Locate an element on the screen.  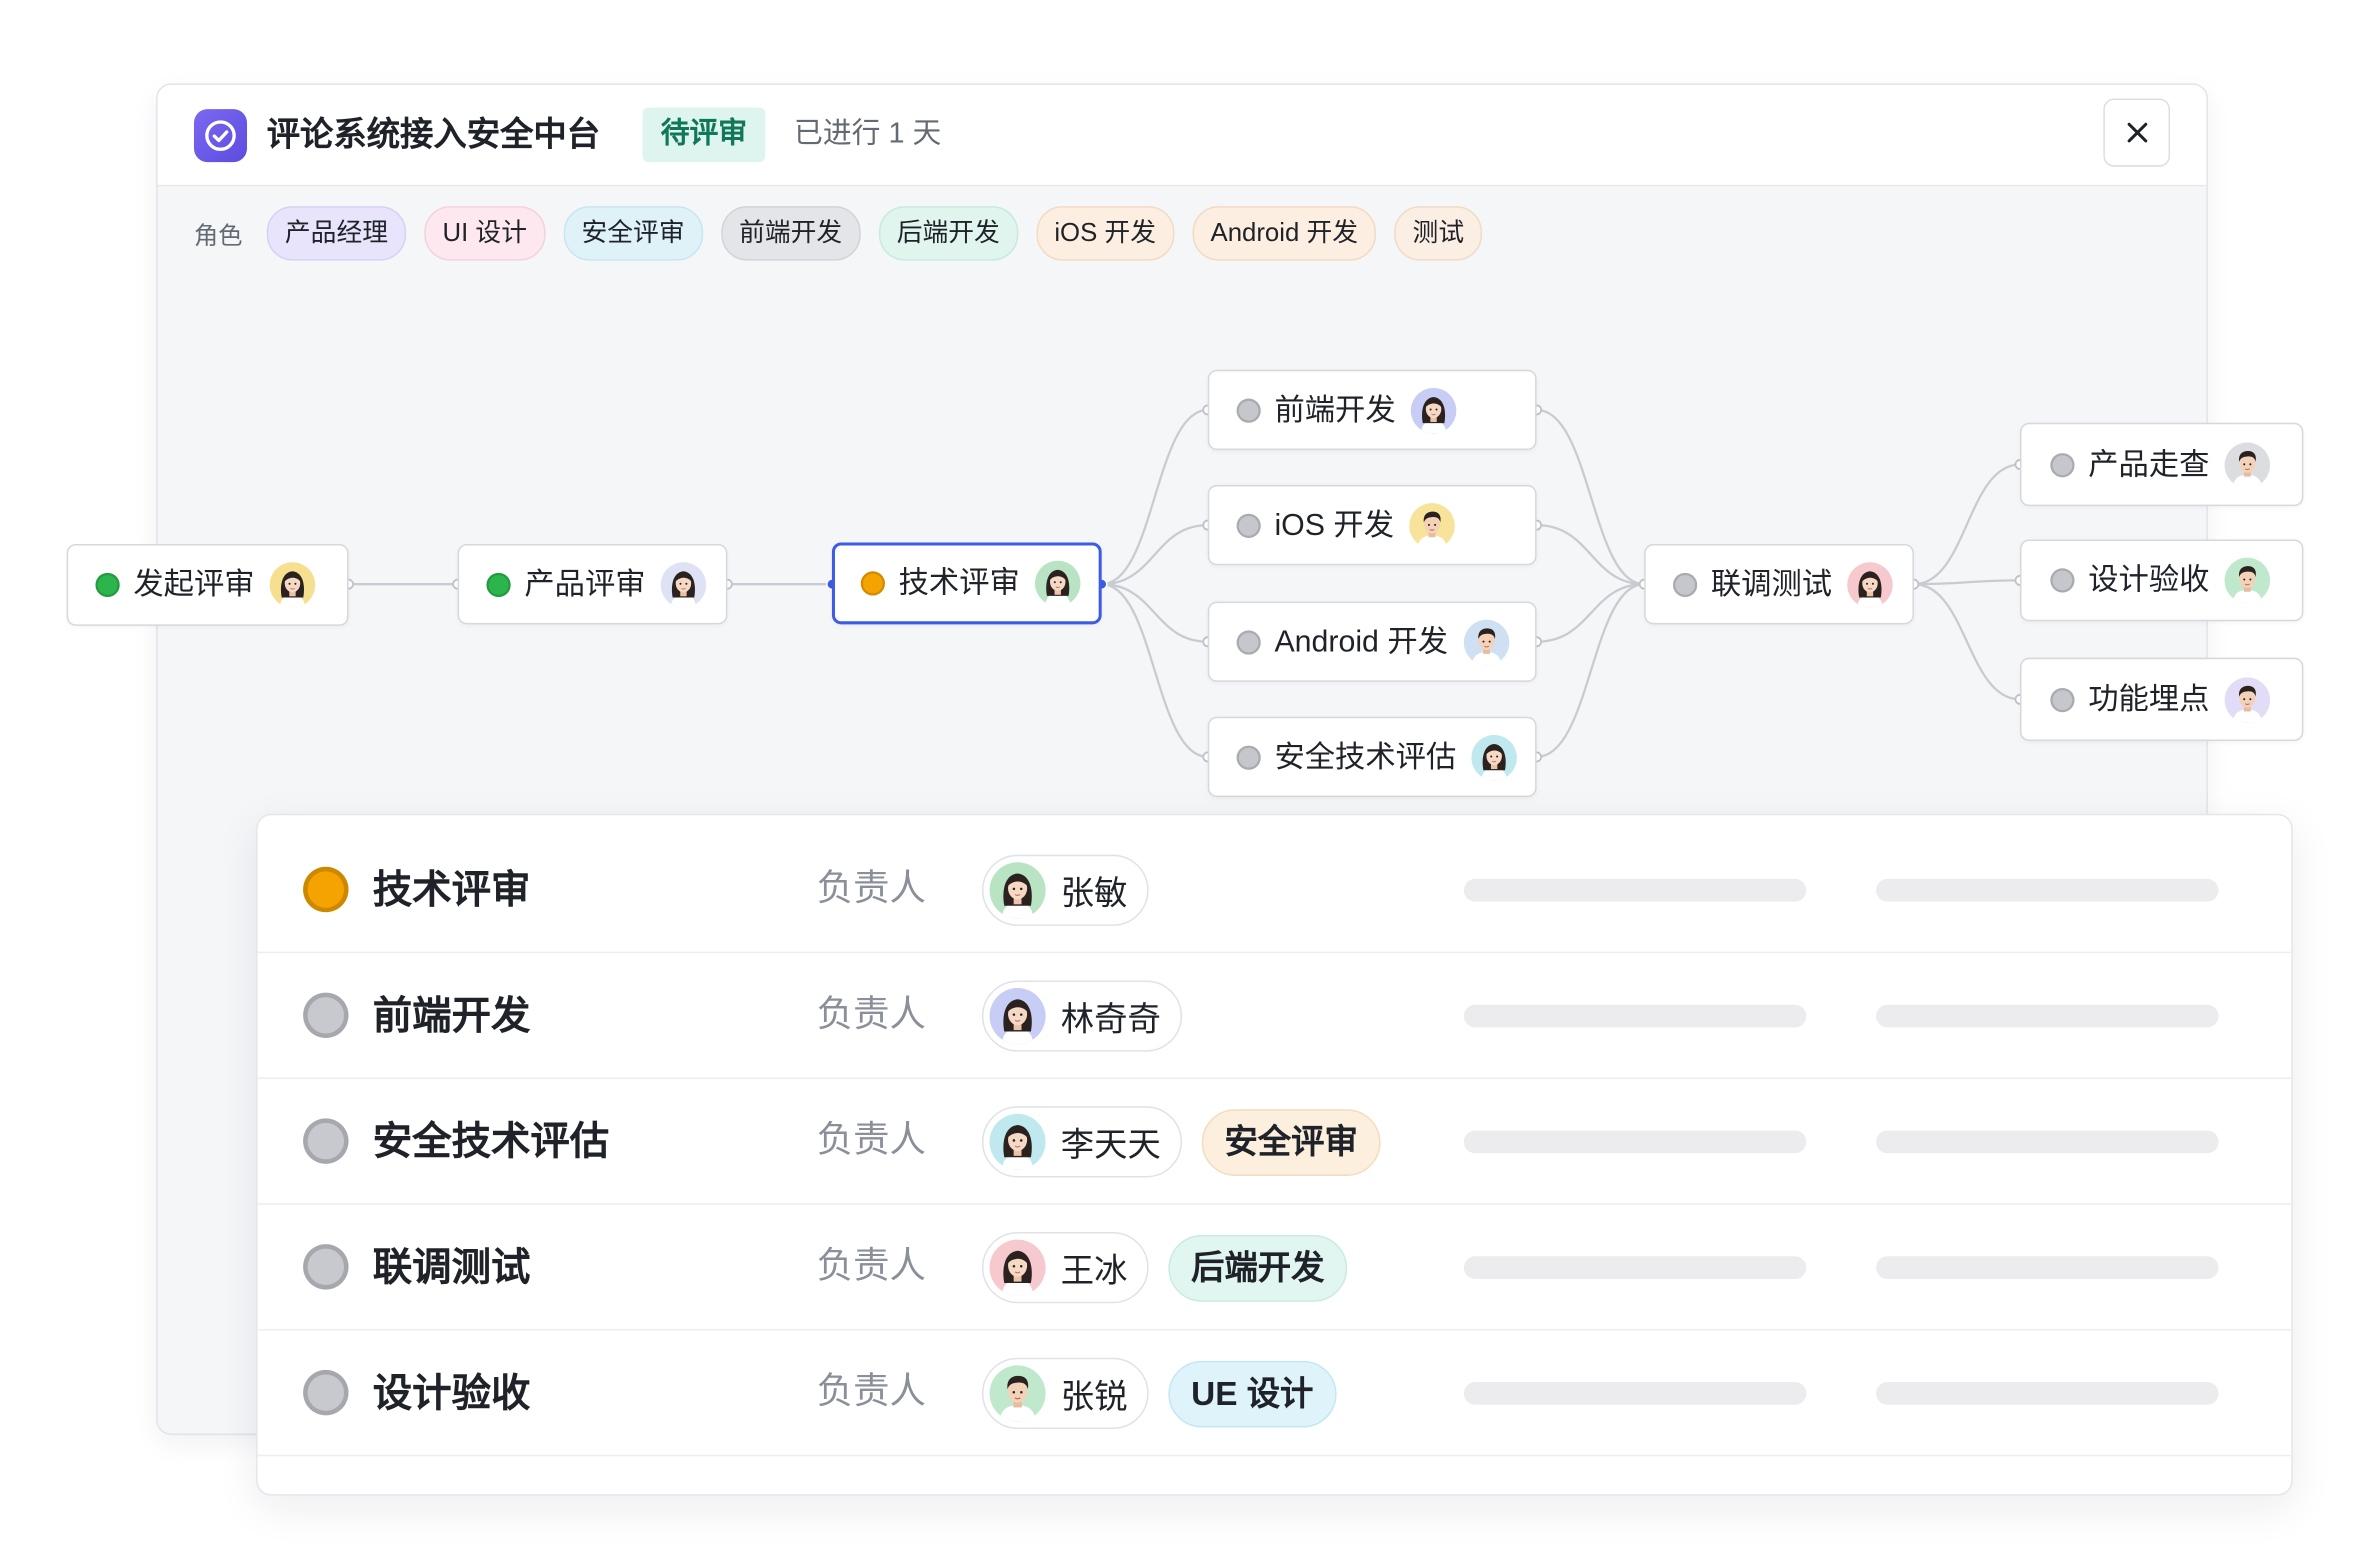
task-title: 安全技术评估 is located at coordinates (491, 1141).